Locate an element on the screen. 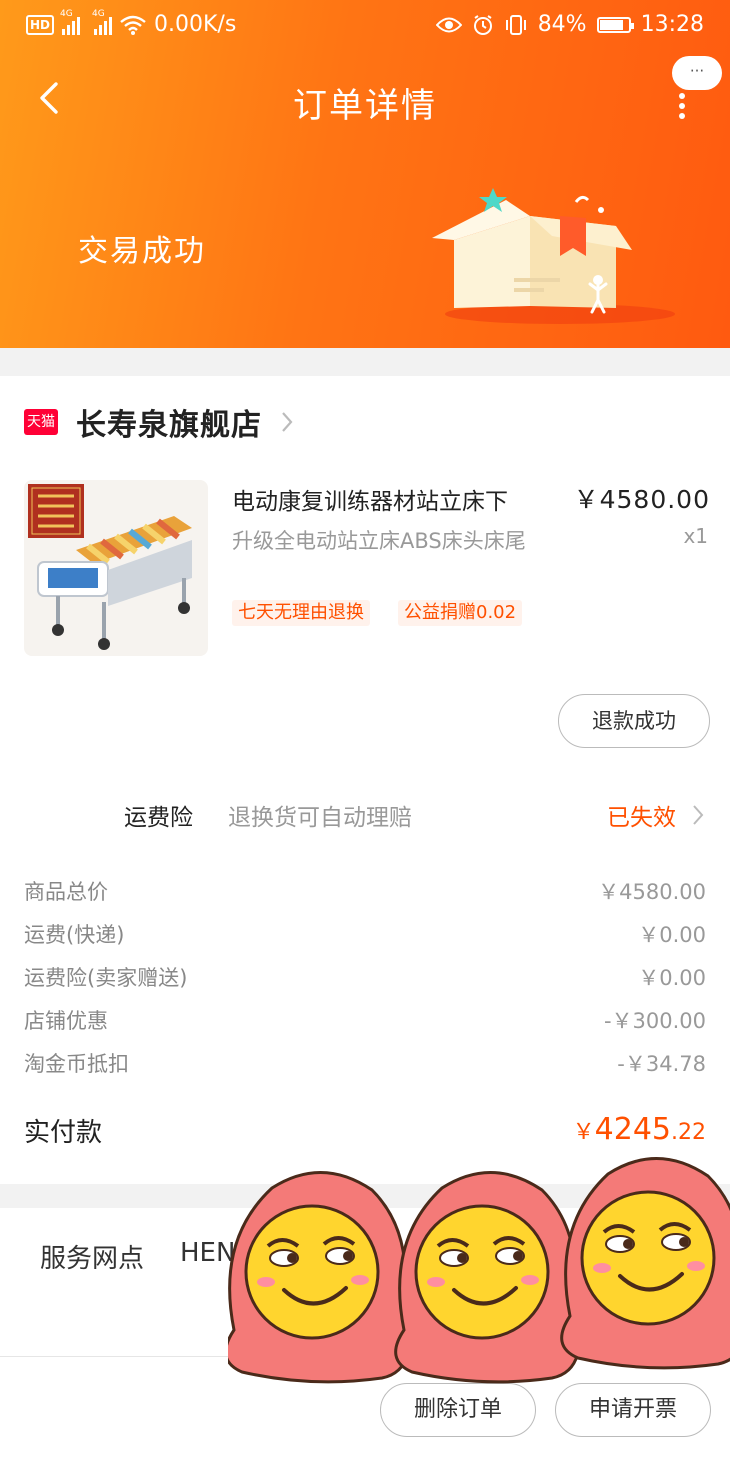 The height and width of the screenshot is (1462, 730). fee-value: -￥300.00 is located at coordinates (654, 1021).